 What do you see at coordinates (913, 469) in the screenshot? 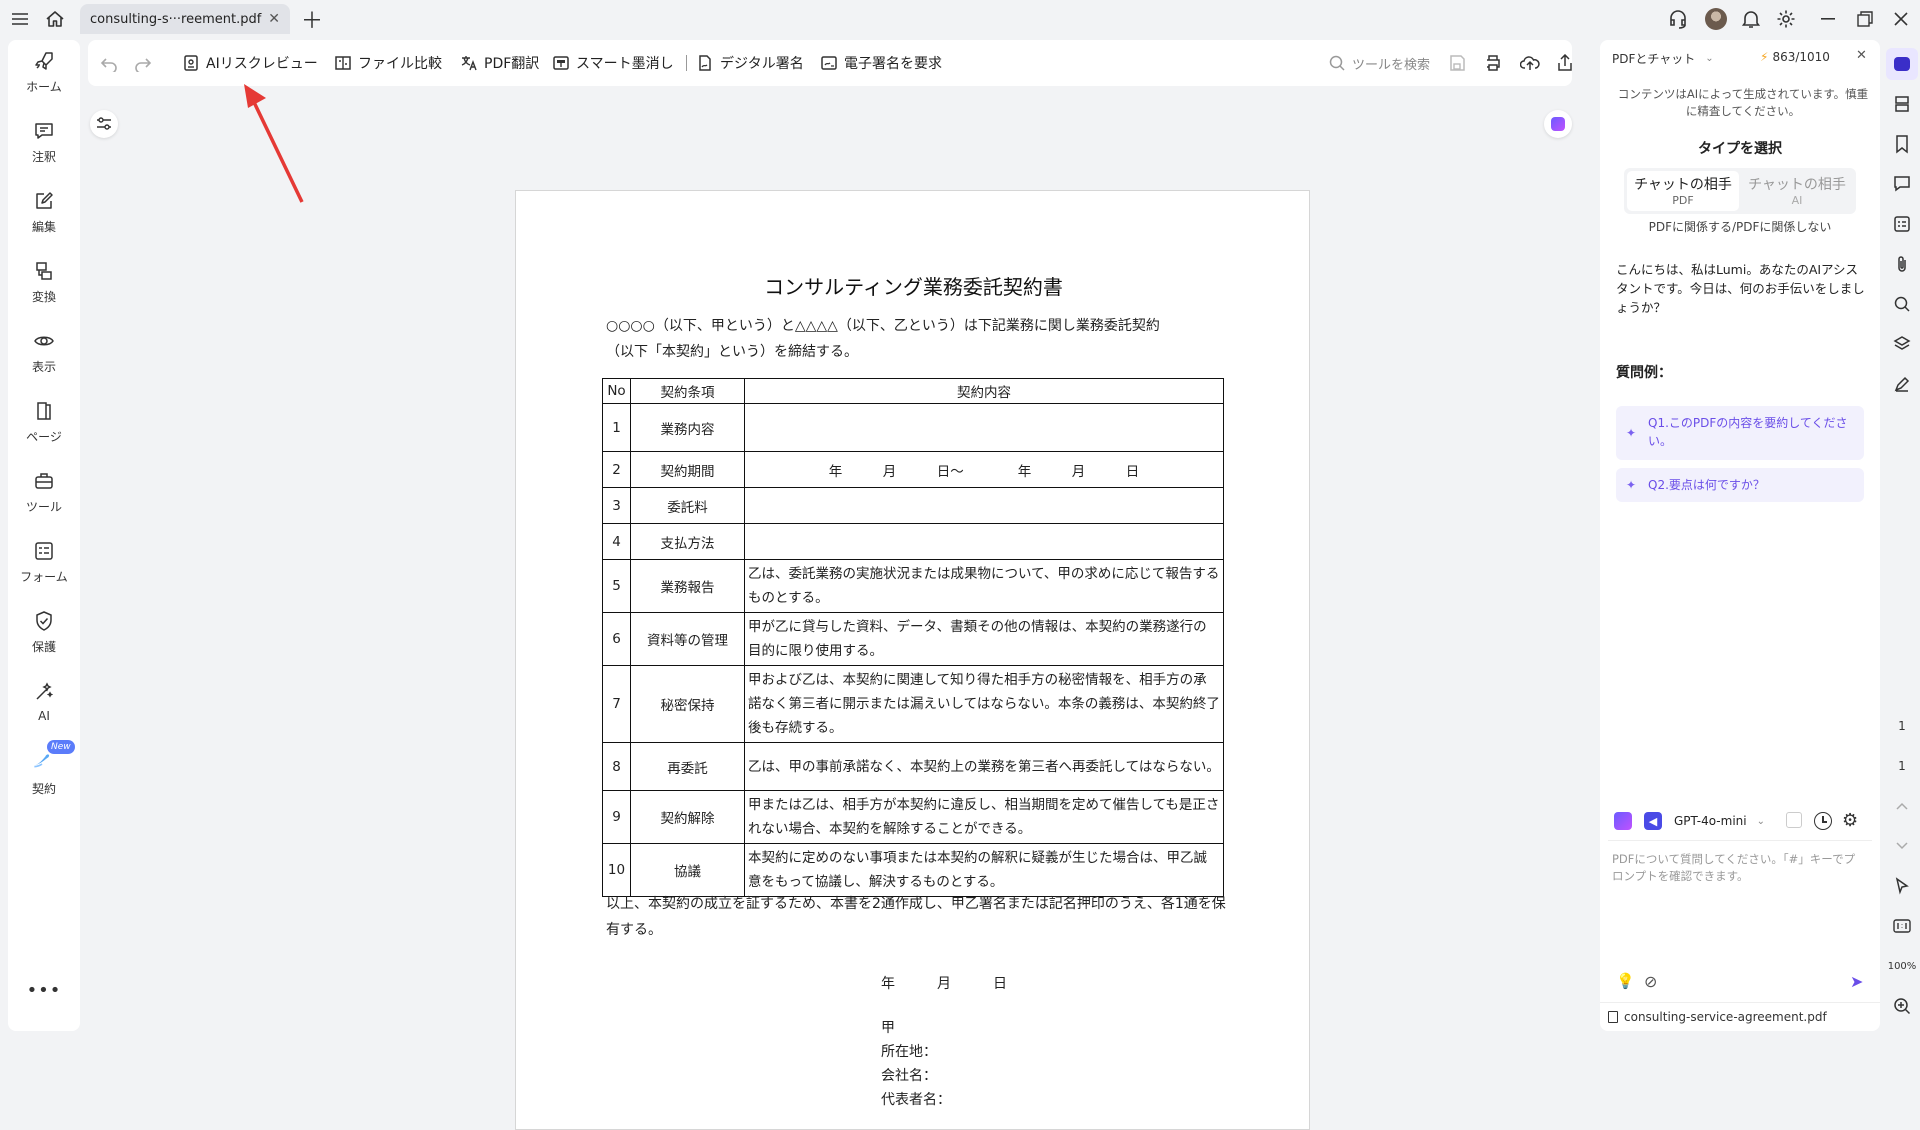
I see `table-row: 2 契約期間 年 月 日～ 年 月 日` at bounding box center [913, 469].